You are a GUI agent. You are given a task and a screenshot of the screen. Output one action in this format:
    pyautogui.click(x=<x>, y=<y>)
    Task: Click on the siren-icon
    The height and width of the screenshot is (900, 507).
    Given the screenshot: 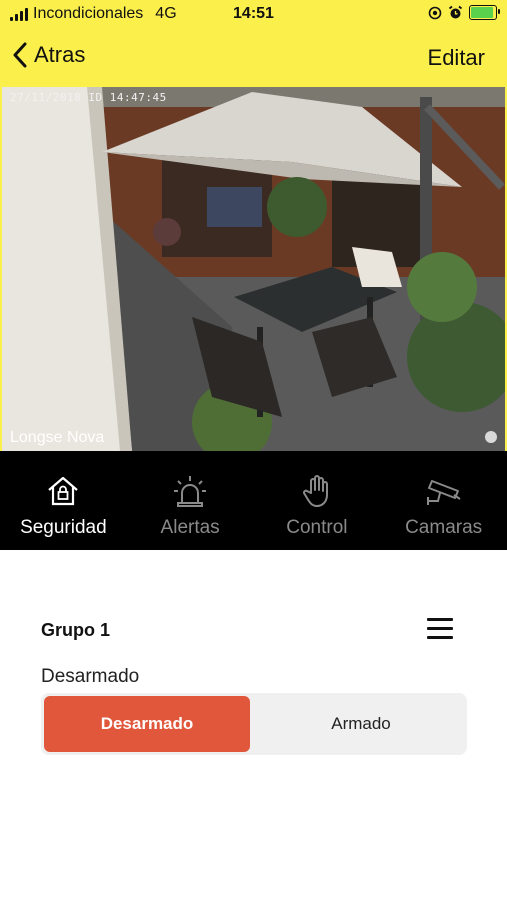 What is the action you would take?
    pyautogui.click(x=190, y=491)
    